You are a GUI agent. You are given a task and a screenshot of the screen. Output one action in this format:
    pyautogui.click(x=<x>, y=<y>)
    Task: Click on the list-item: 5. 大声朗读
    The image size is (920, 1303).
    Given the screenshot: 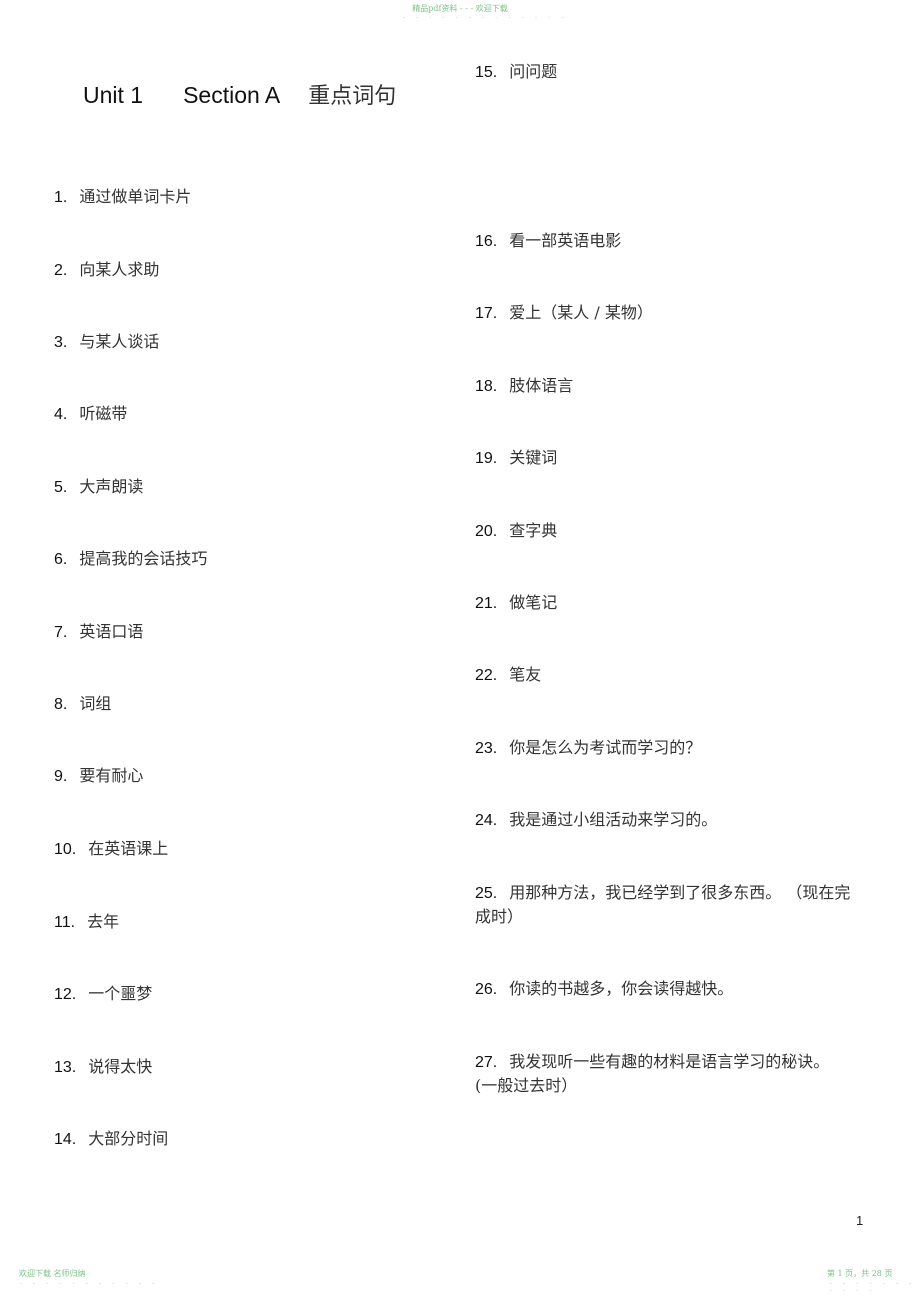 What is the action you would take?
    pyautogui.click(x=99, y=486)
    